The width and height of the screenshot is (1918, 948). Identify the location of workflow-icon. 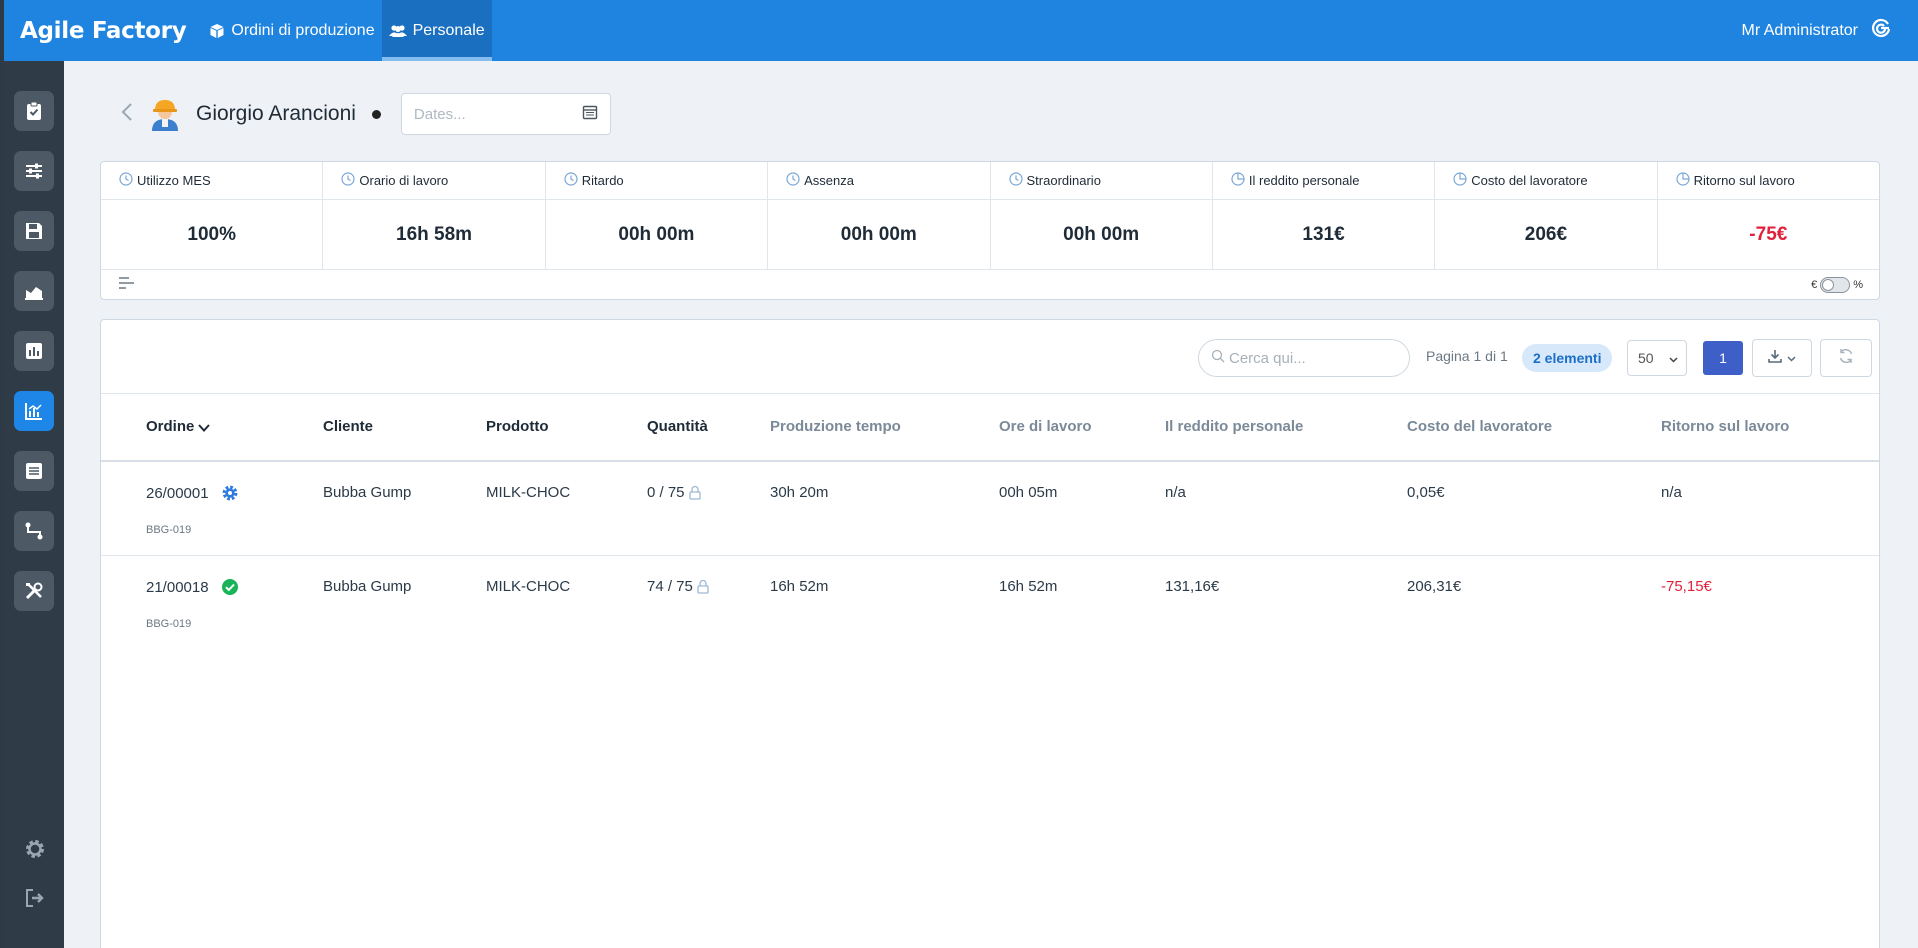
(34, 531).